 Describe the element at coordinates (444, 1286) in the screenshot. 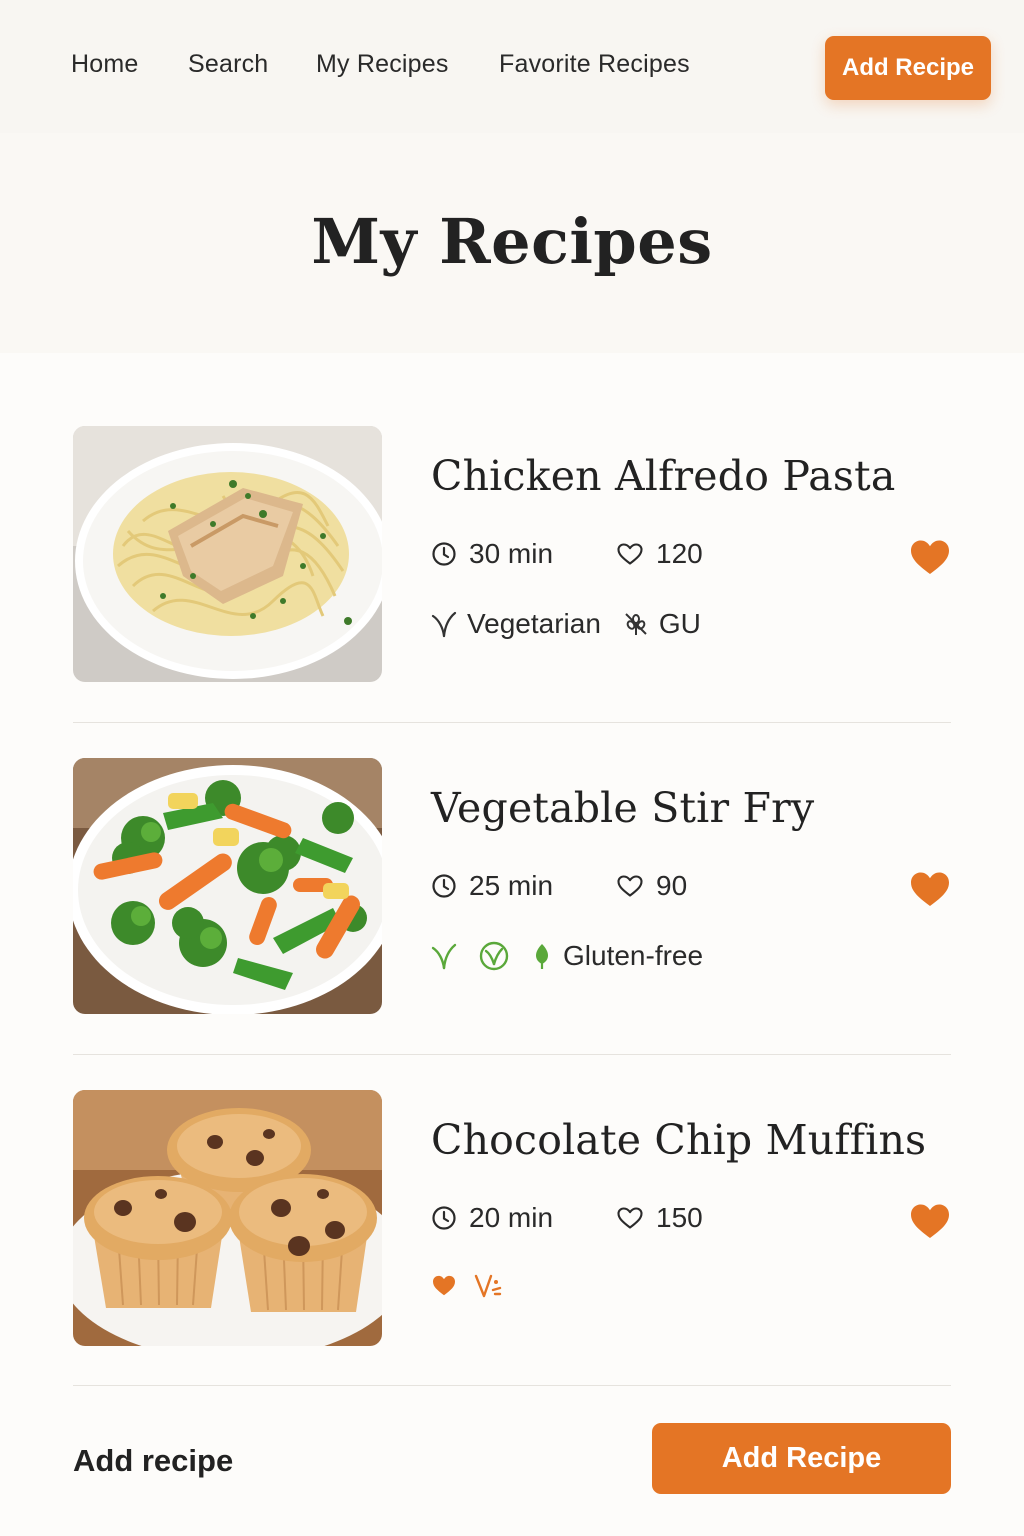

I see `heart-icon` at that location.